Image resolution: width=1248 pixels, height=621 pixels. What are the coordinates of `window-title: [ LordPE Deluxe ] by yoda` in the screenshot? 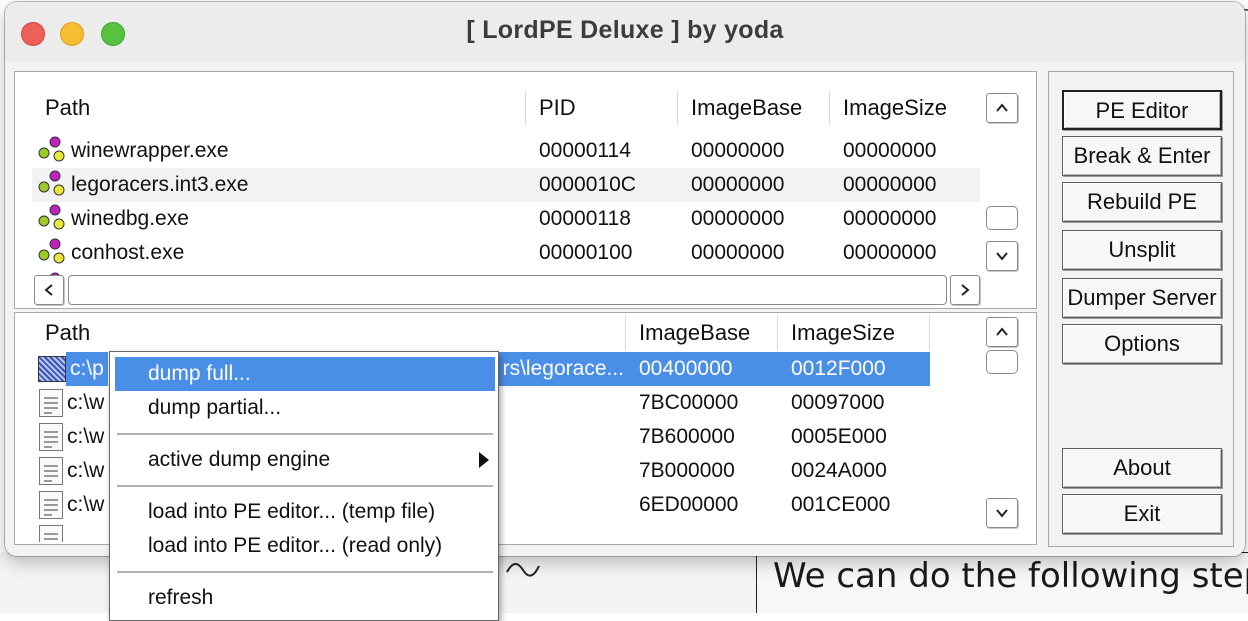 It's located at (625, 30).